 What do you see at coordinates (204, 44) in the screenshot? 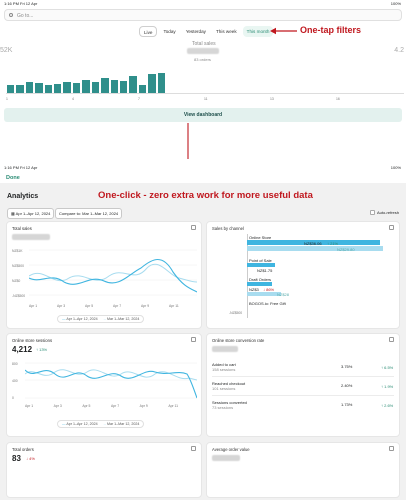
I see `total-sales-label: Total sales` at bounding box center [204, 44].